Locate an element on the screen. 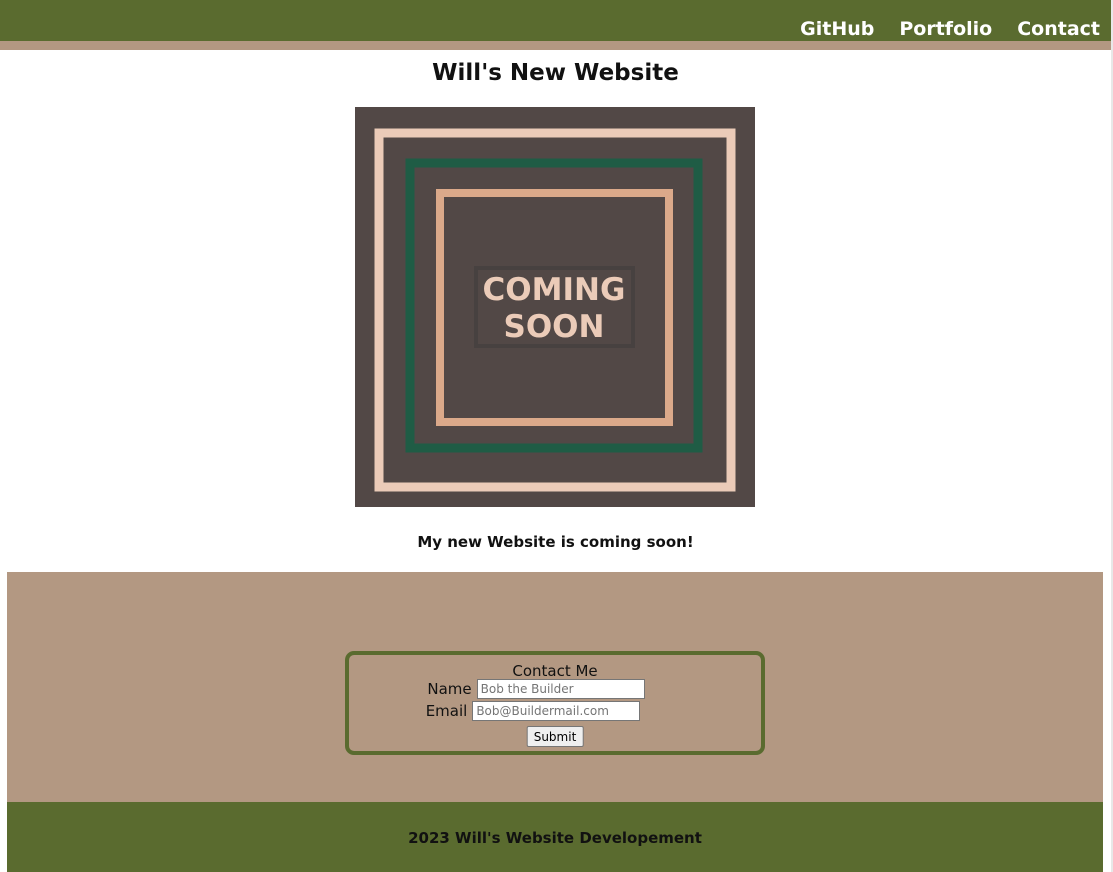 This screenshot has width=1113, height=872. footer: 2023 Will's Website Developement is located at coordinates (555, 837).